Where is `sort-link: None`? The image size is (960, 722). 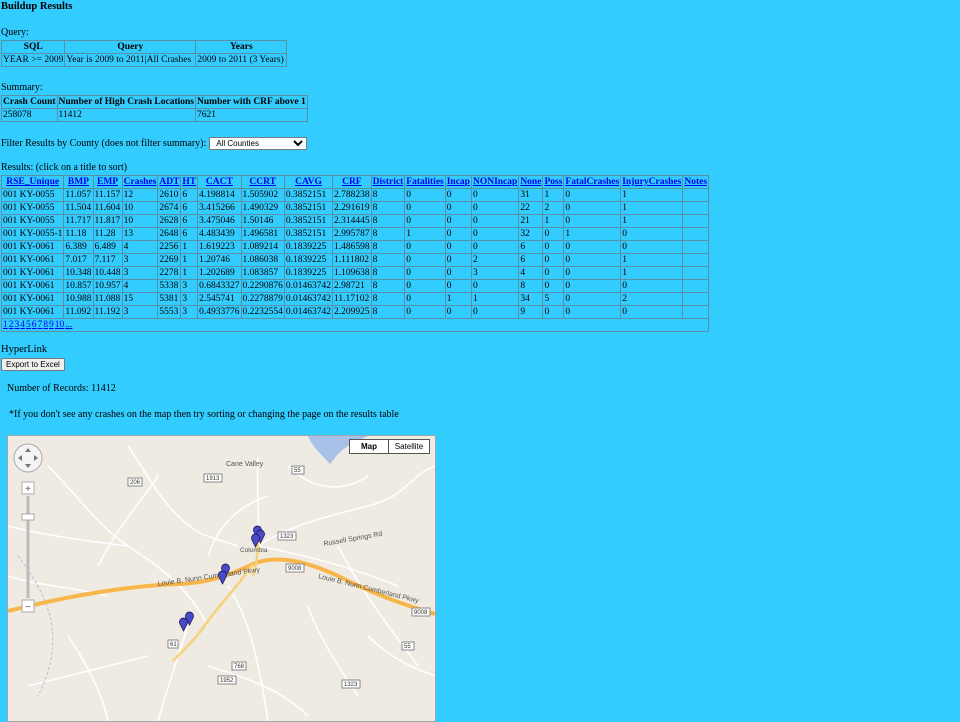 sort-link: None is located at coordinates (530, 182).